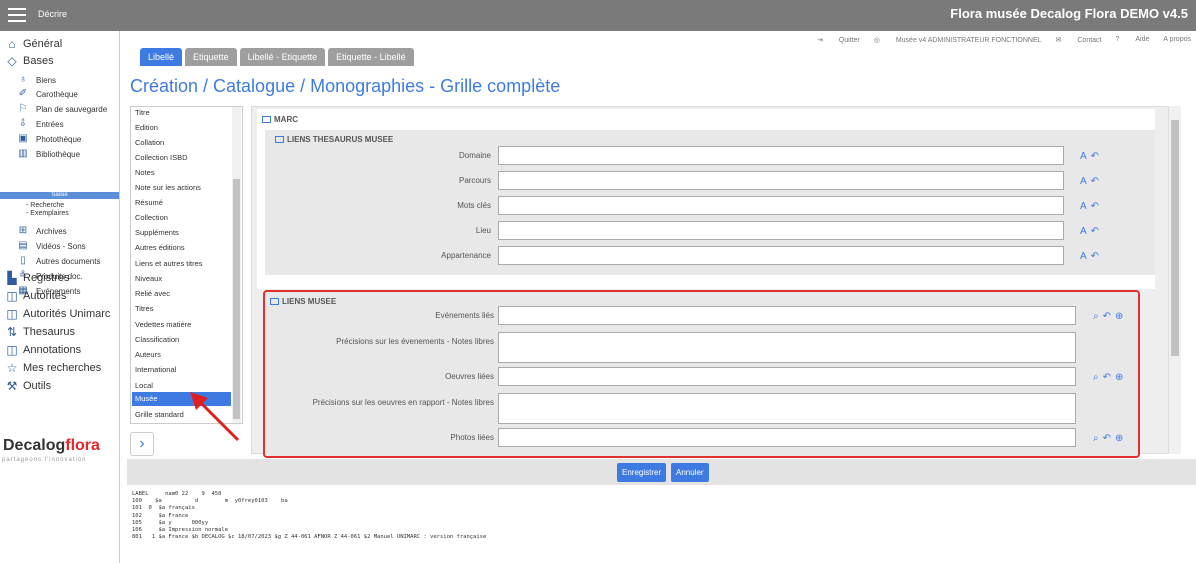 This screenshot has height=563, width=1196. What do you see at coordinates (58, 314) in the screenshot?
I see `sidebar-item-autorites-unimarc: ◫ Autorités Unimarc` at bounding box center [58, 314].